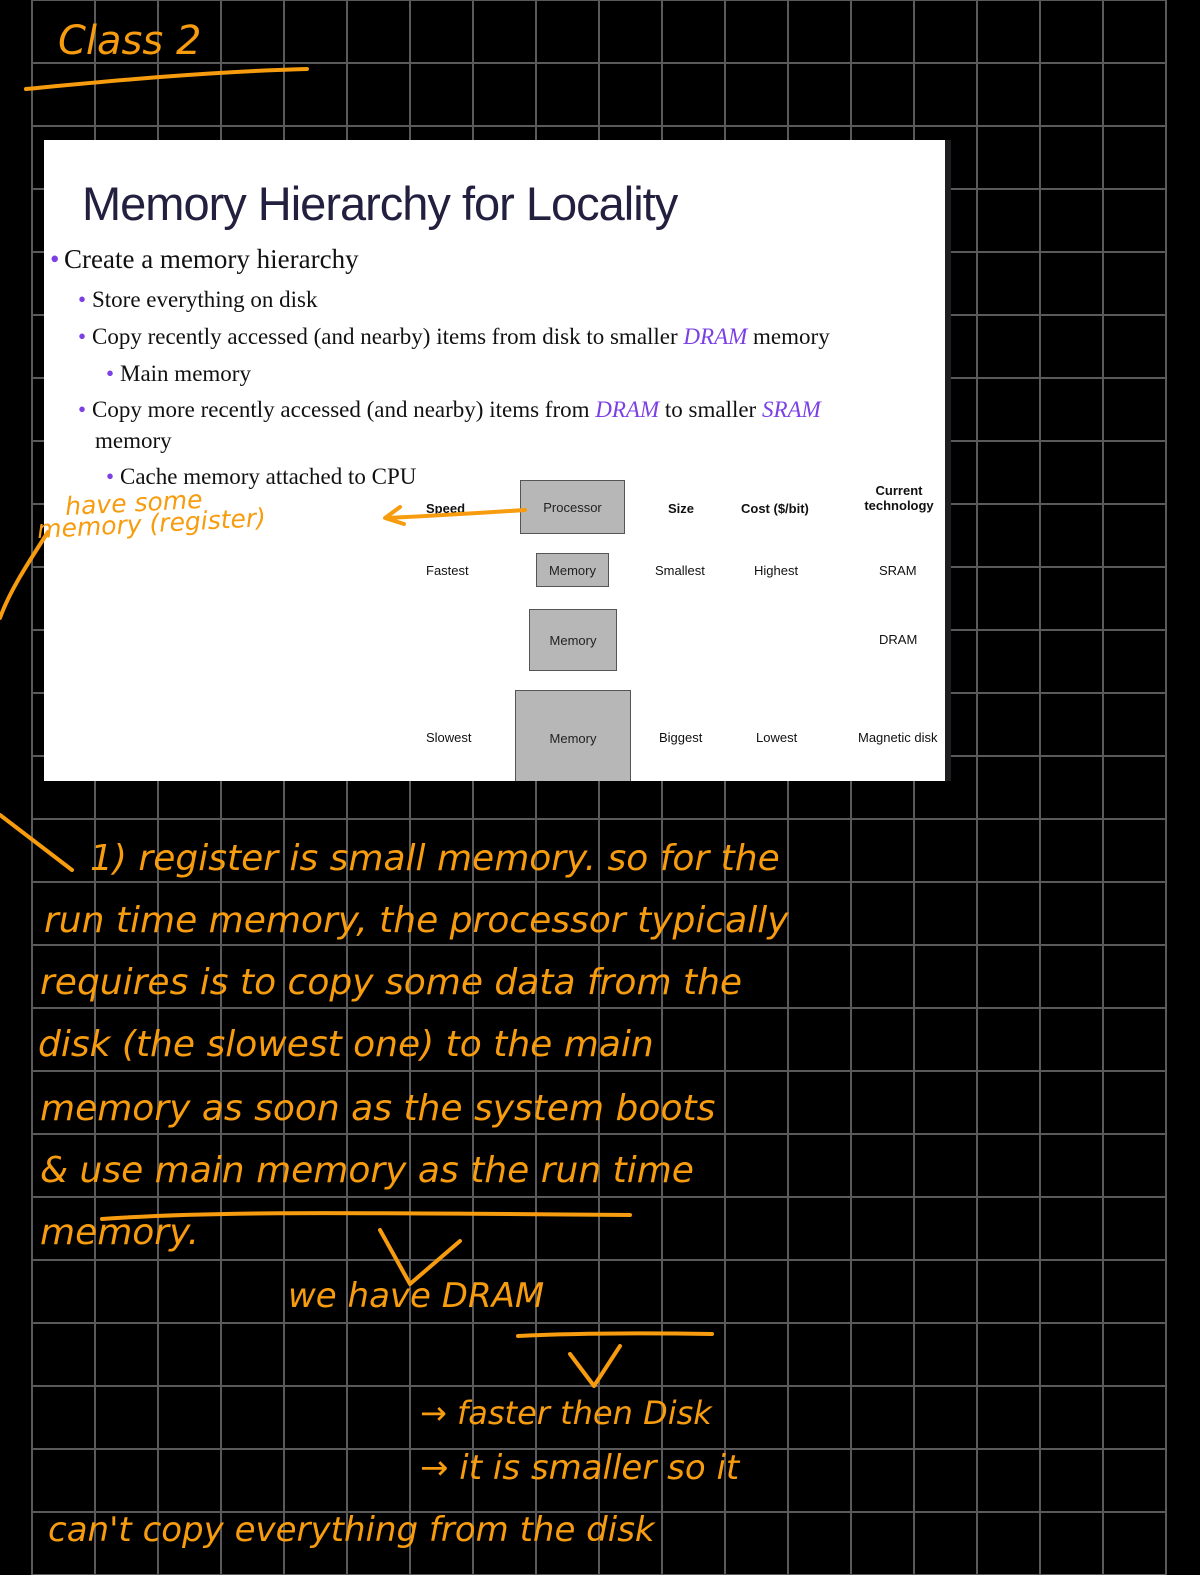 This screenshot has width=1200, height=1575. Describe the element at coordinates (449, 737) in the screenshot. I see `speed-slowest: Slowest` at that location.